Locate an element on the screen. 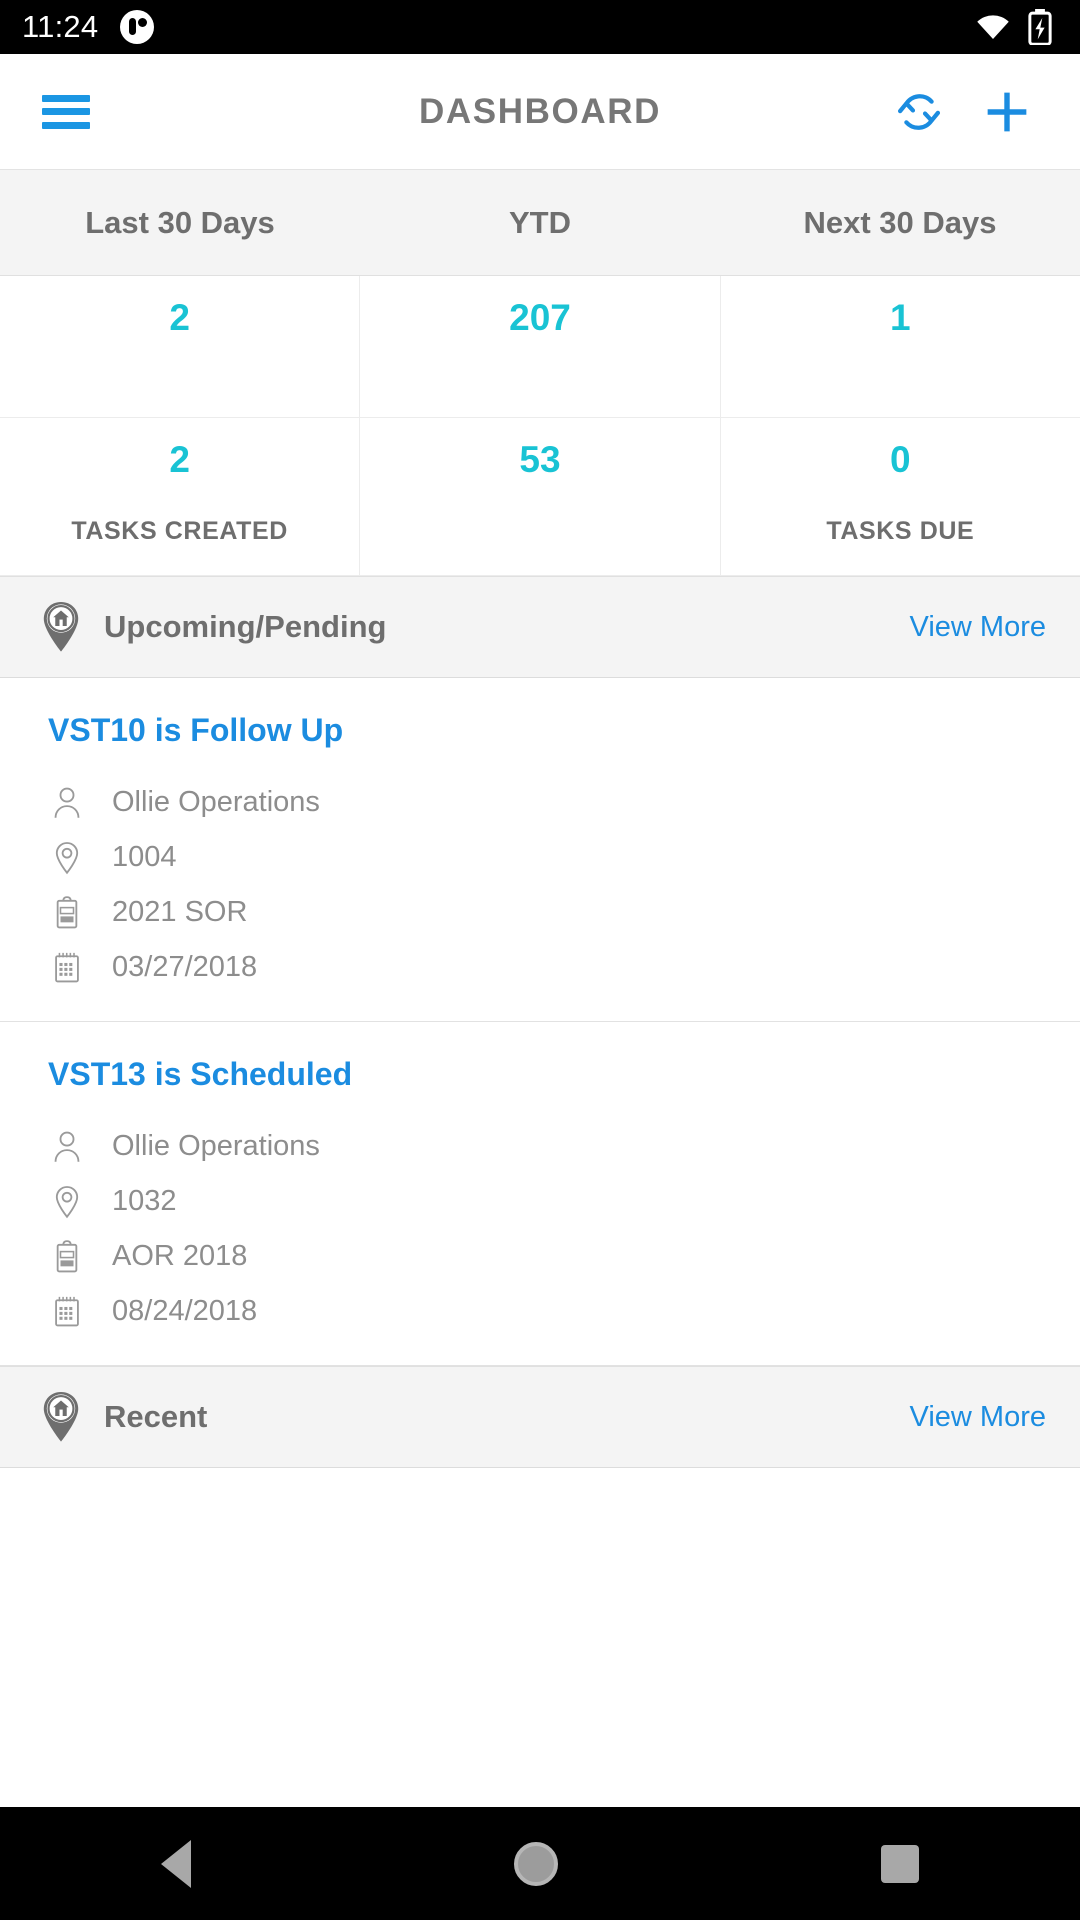 Image resolution: width=1080 pixels, height=1920 pixels. stat-label: TASKS DUE is located at coordinates (900, 530).